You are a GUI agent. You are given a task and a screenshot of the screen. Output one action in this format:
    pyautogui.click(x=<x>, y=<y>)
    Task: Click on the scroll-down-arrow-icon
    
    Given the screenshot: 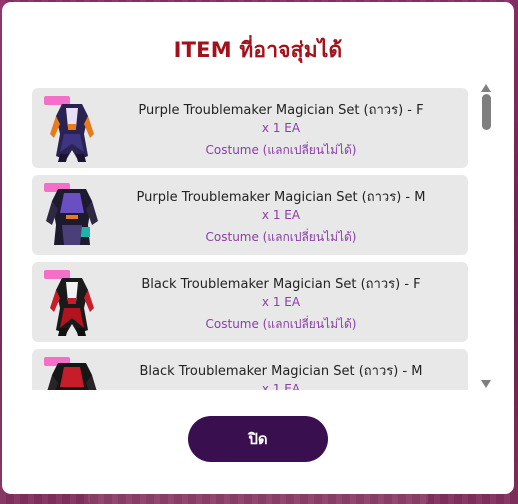 What is the action you would take?
    pyautogui.click(x=486, y=381)
    